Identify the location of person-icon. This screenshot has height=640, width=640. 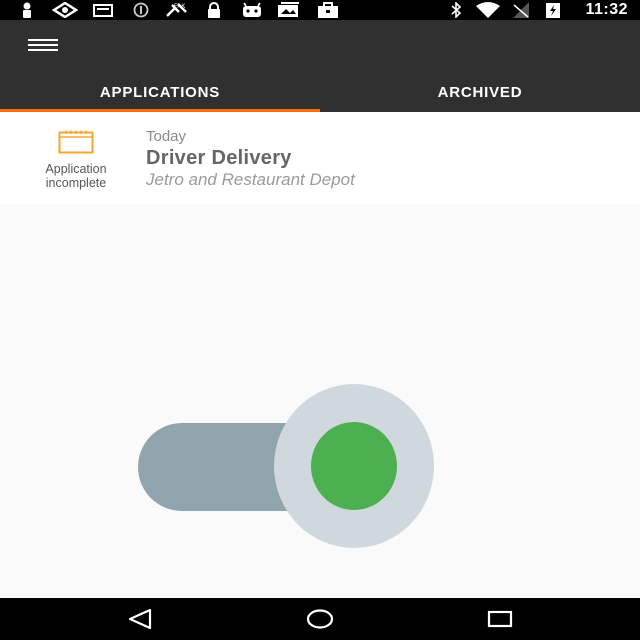
(27, 10).